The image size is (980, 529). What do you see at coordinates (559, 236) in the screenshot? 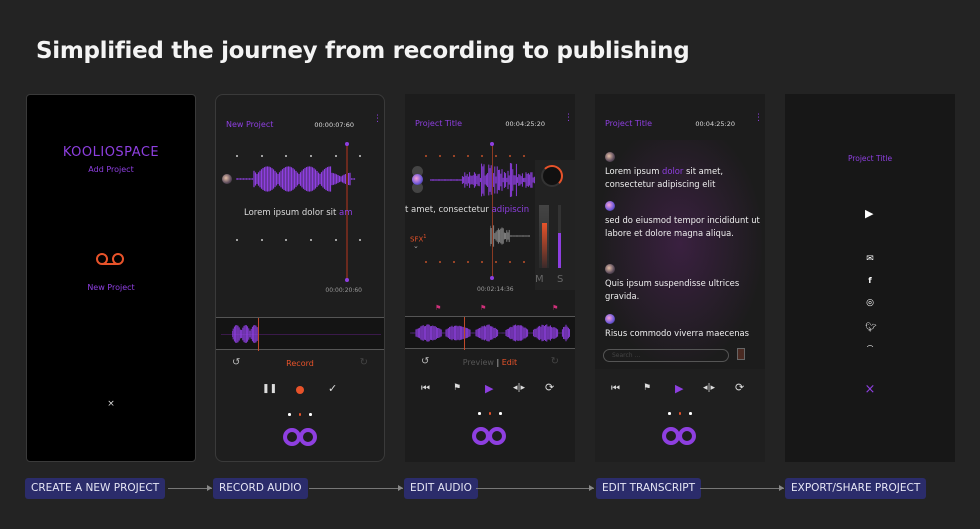
I see `volume-slider` at bounding box center [559, 236].